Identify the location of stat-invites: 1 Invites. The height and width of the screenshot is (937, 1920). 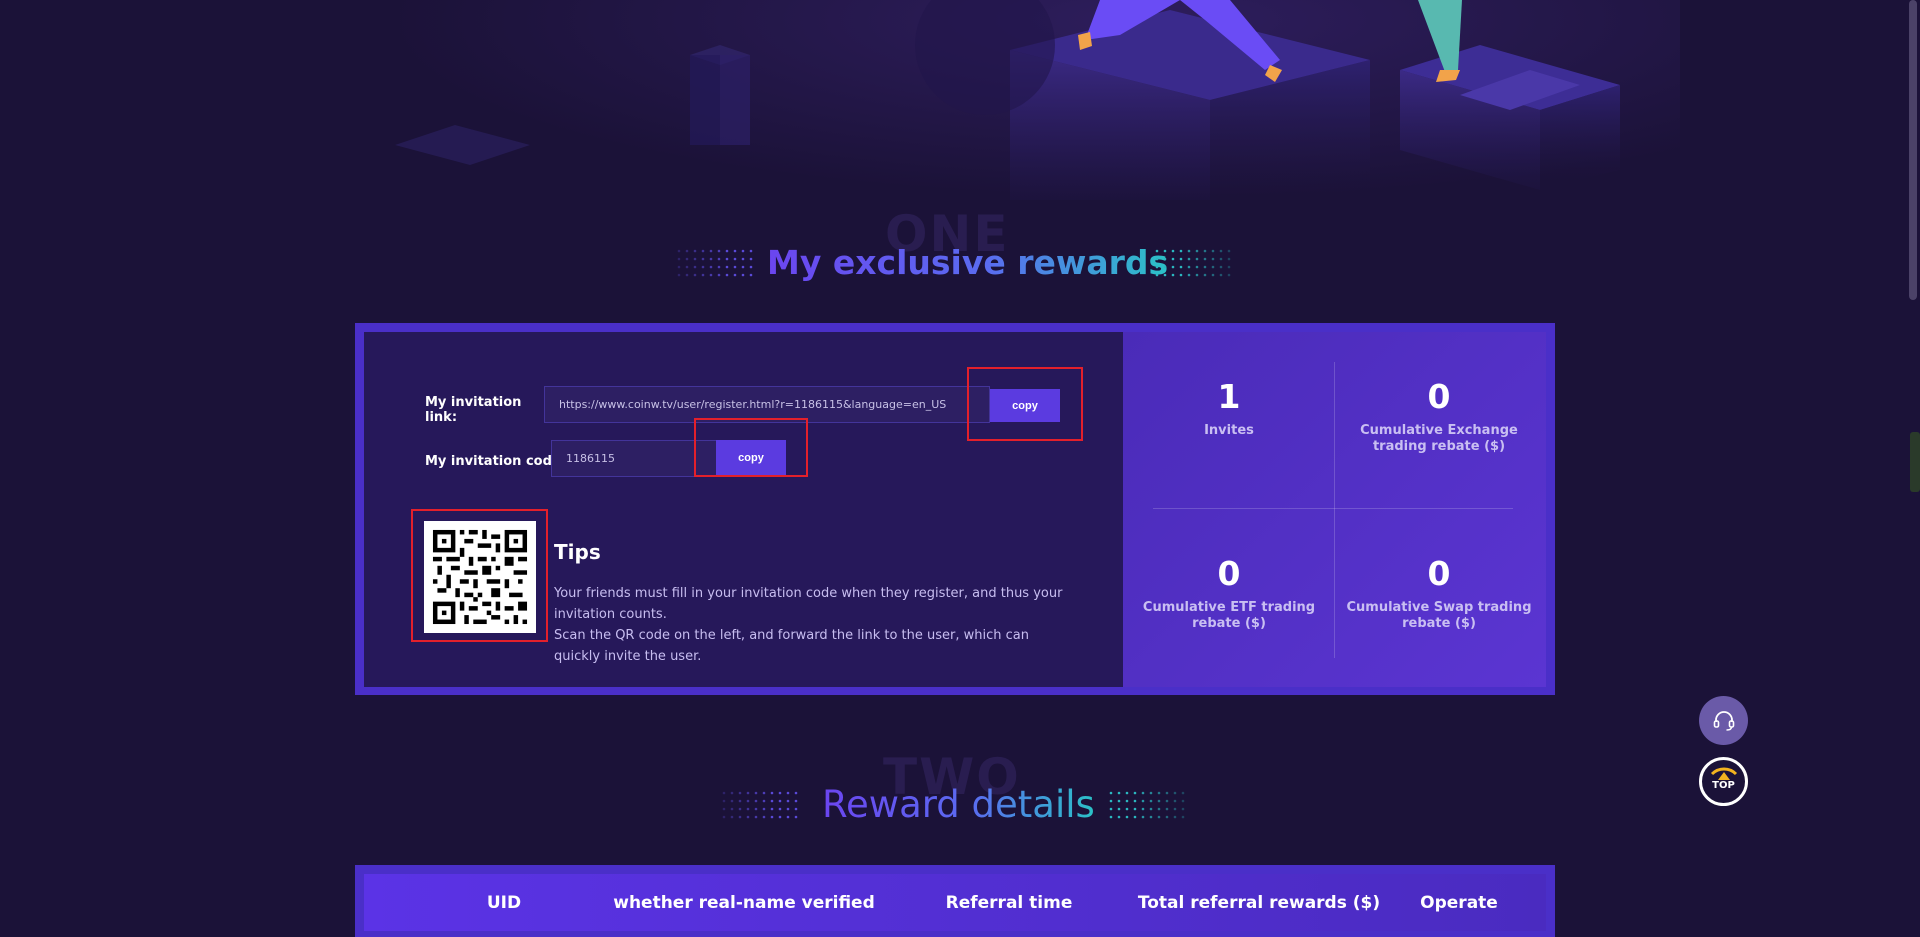
(1229, 408).